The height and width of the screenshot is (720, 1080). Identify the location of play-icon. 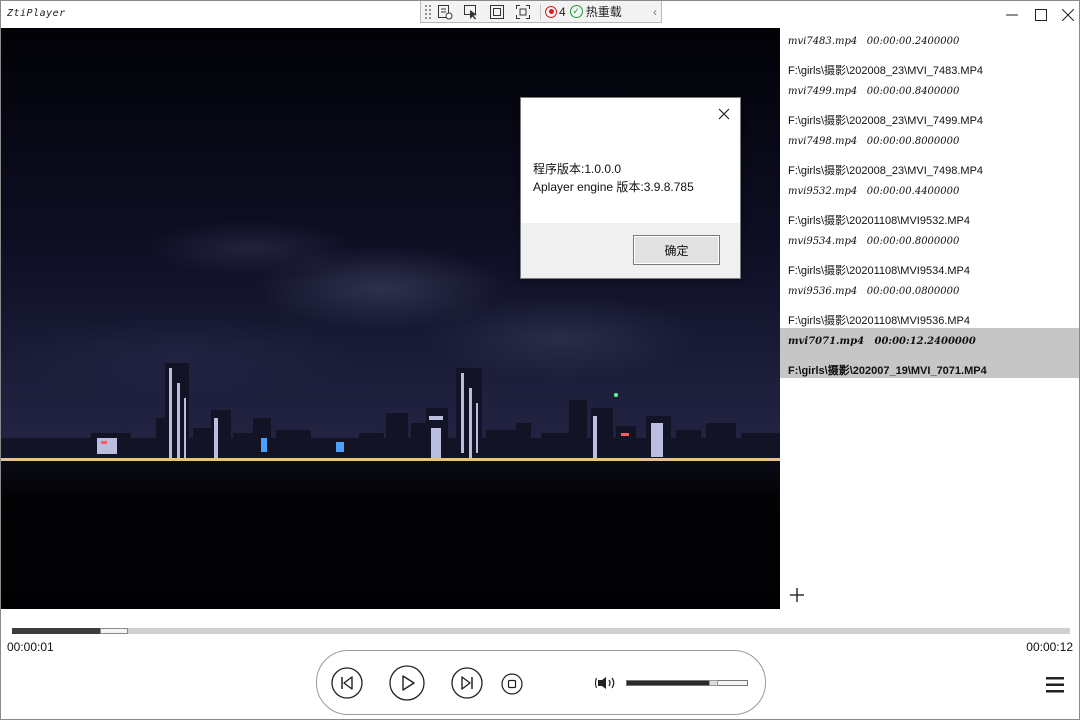
(407, 683).